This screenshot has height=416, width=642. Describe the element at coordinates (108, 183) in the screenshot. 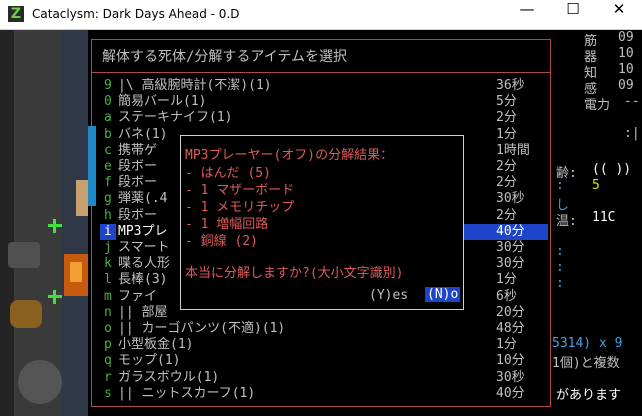

I see `menu-item-key: f` at that location.